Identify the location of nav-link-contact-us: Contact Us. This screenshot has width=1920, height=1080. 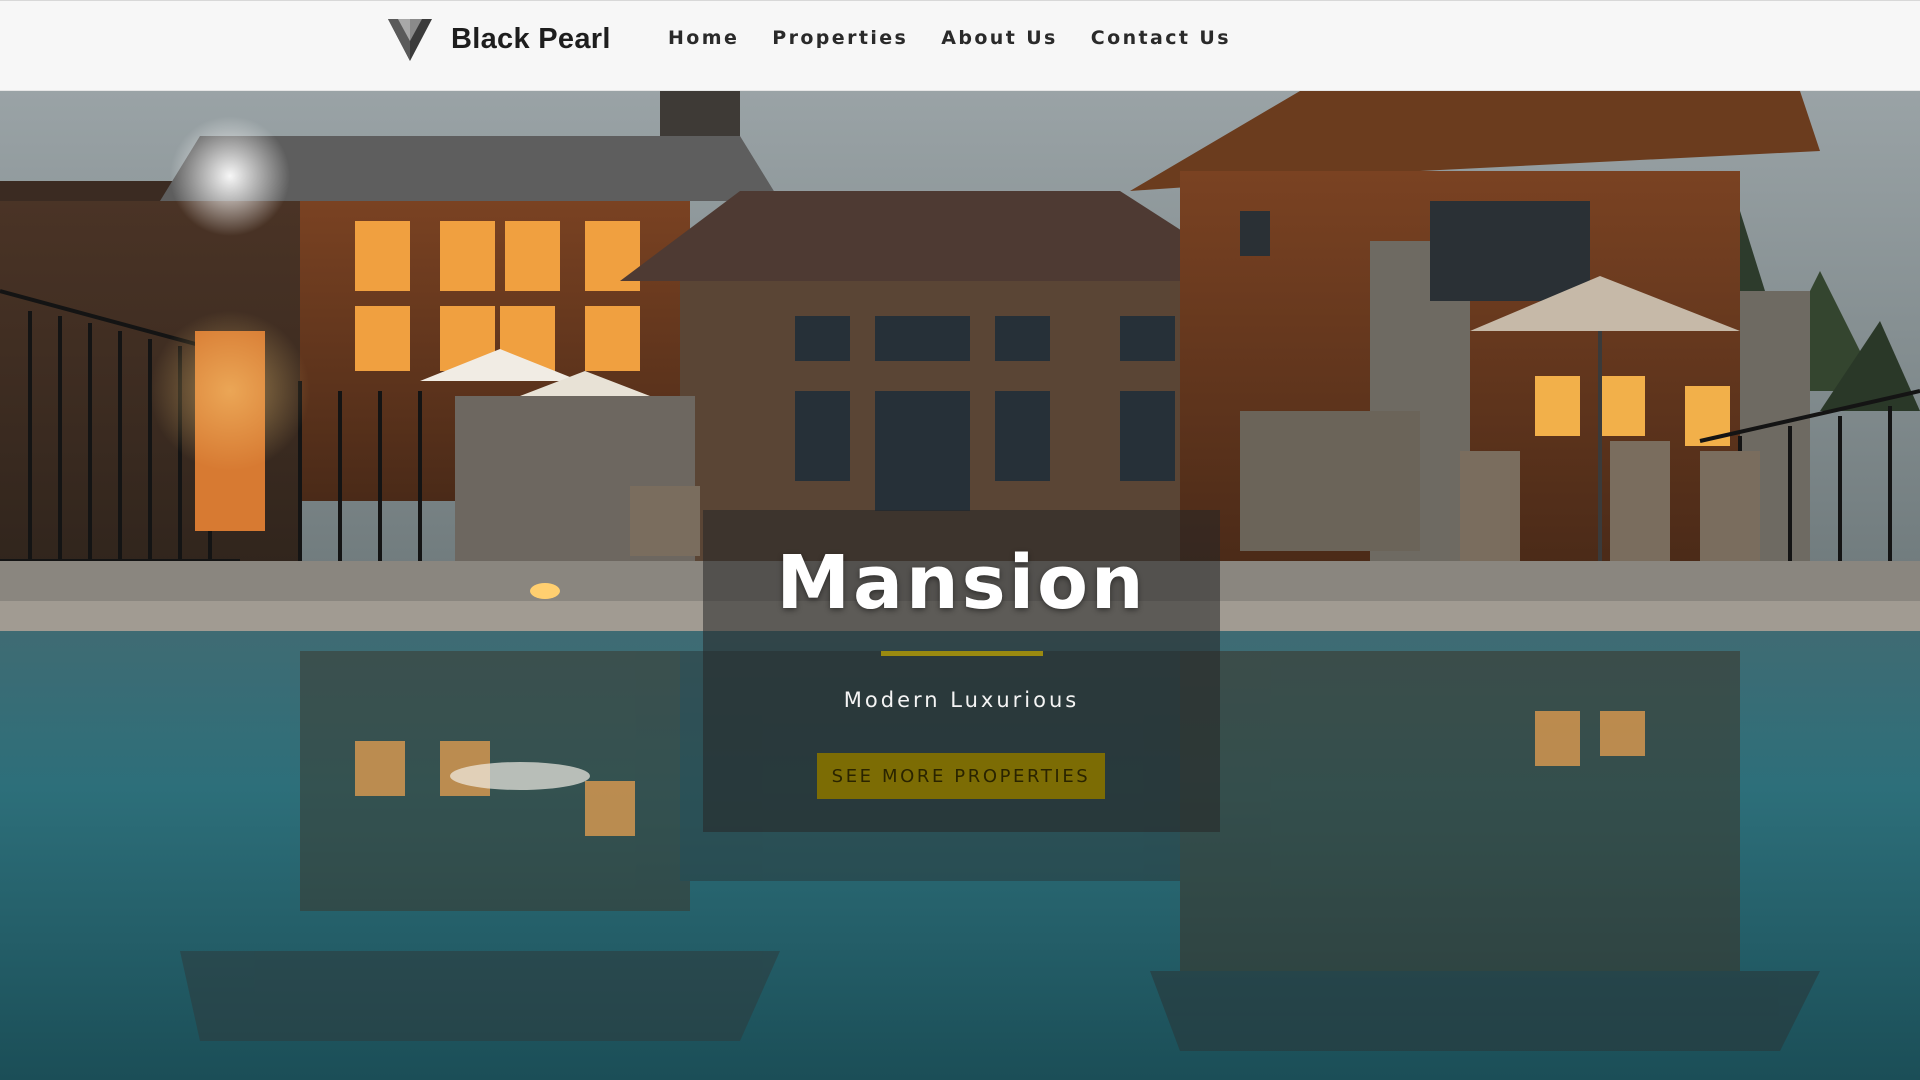
(1161, 38).